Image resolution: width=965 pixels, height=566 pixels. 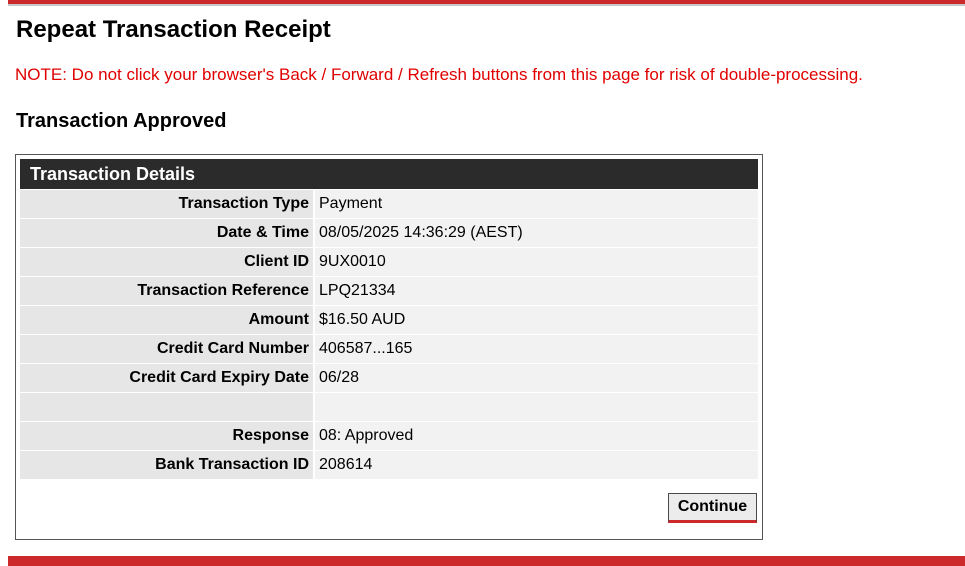 I want to click on detail-row-response: Response 08: Approved, so click(x=389, y=436).